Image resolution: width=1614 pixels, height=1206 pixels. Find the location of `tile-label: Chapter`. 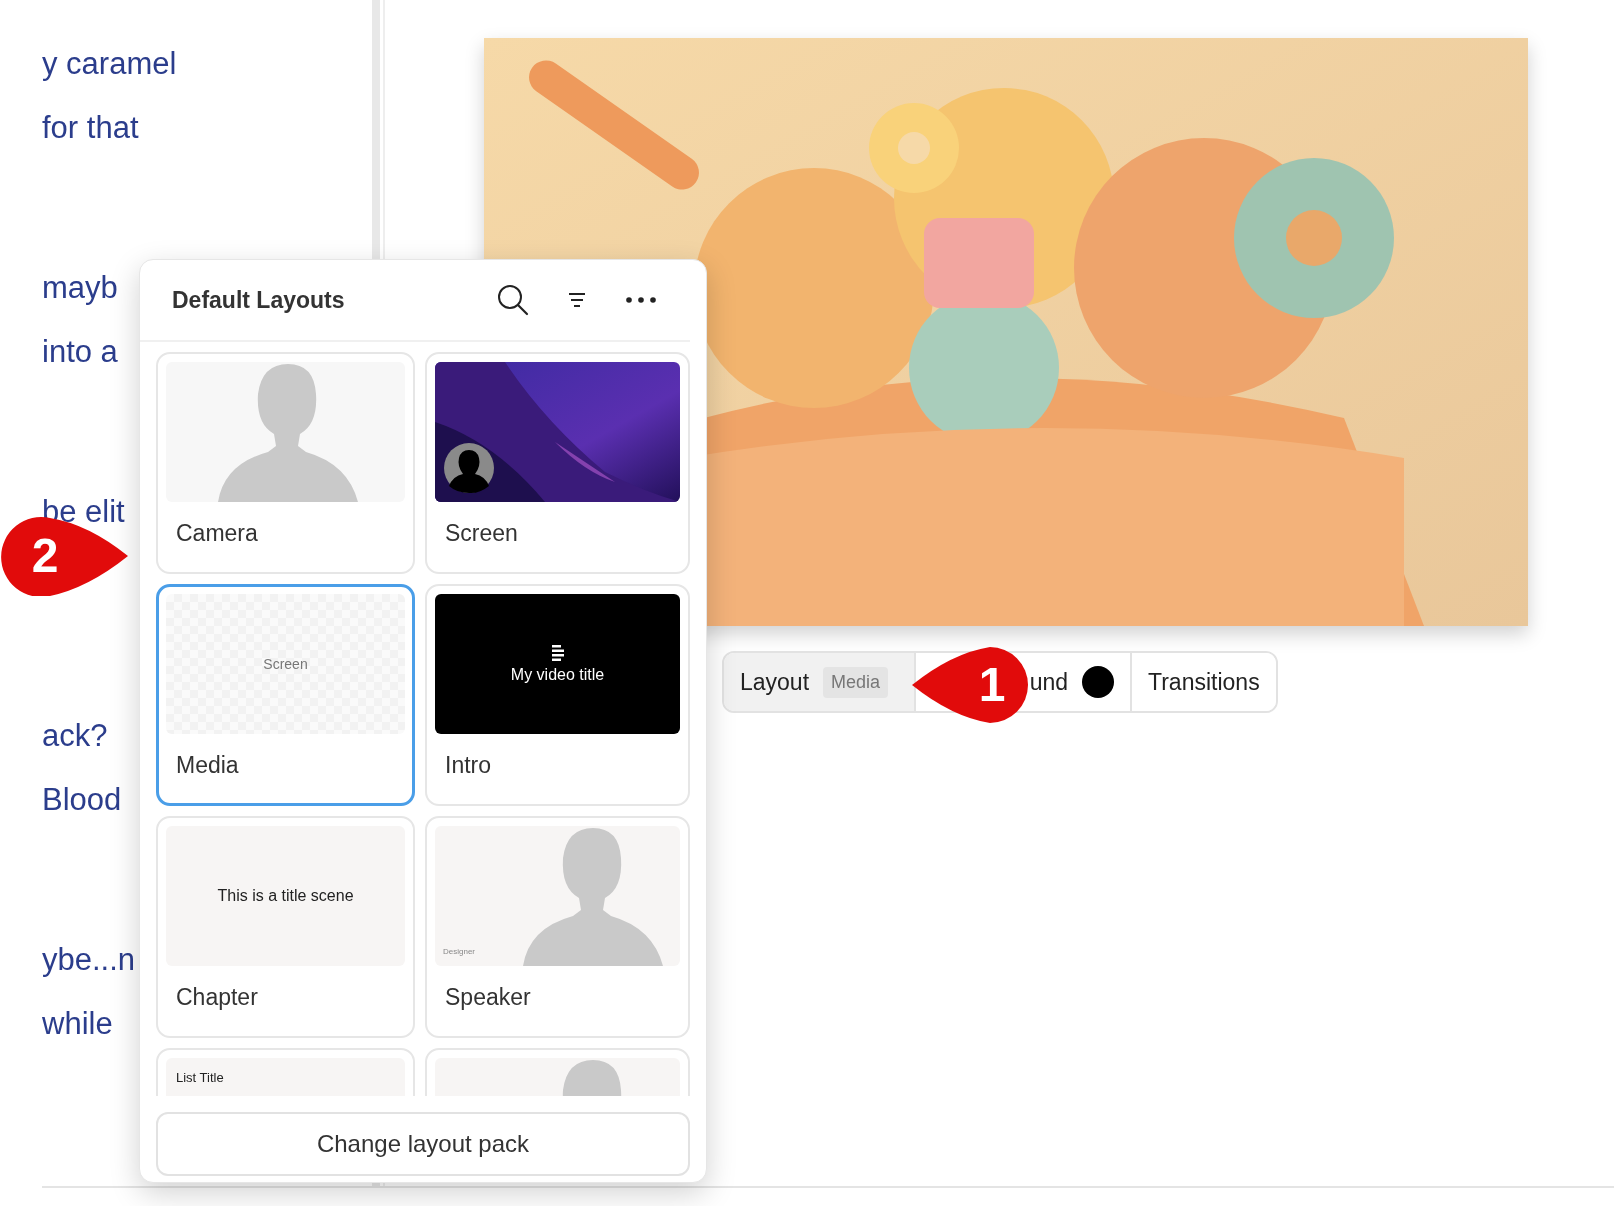

tile-label: Chapter is located at coordinates (217, 997).